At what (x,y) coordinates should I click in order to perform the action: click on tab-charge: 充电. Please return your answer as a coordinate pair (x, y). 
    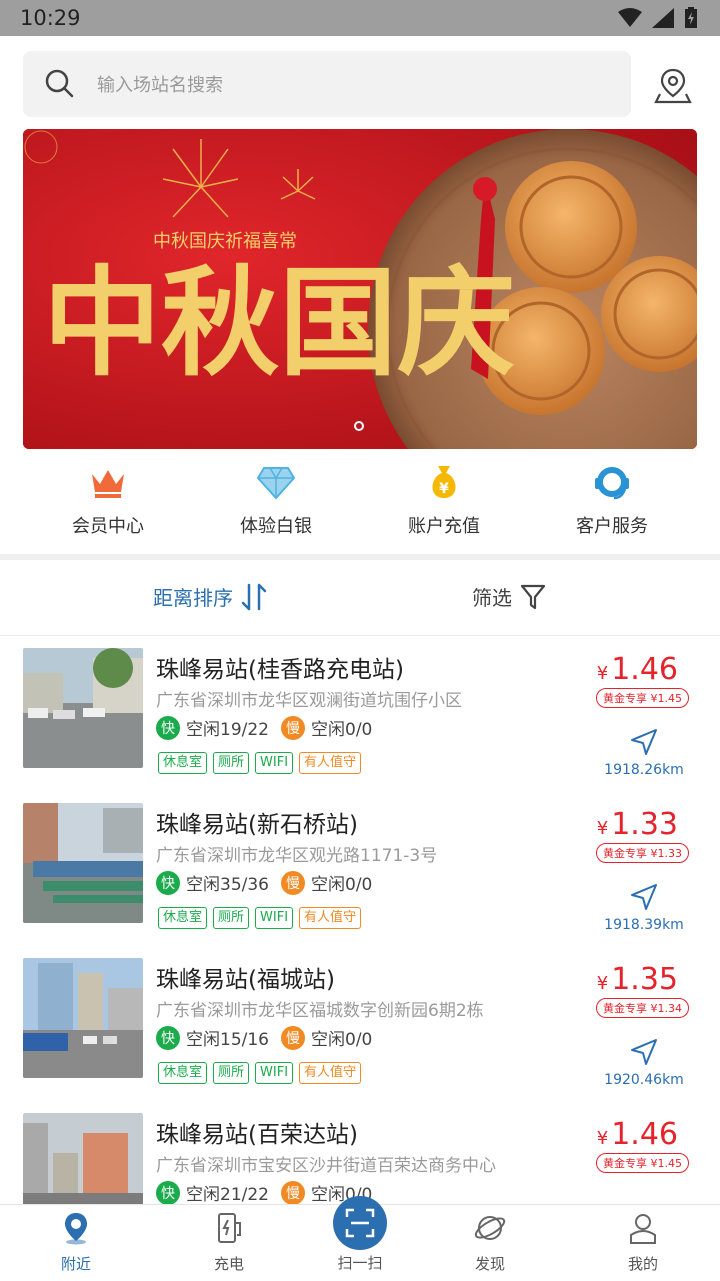
    Looking at the image, I should click on (229, 1242).